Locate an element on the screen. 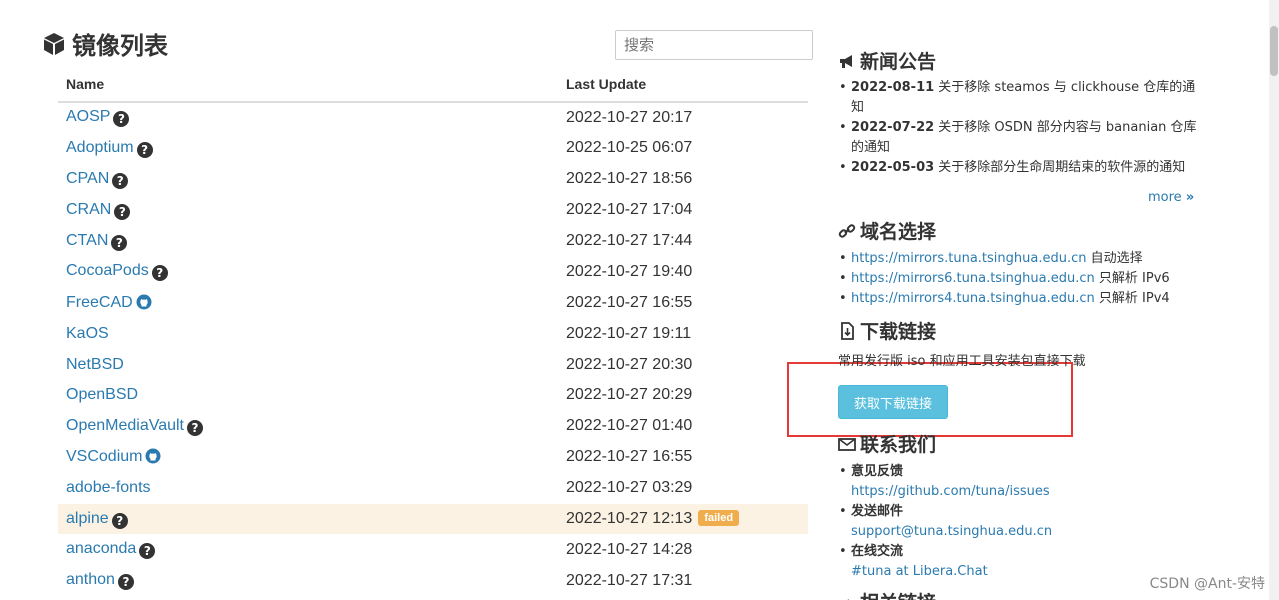 Image resolution: width=1279 pixels, height=600 pixels. last-update-cell: 2022-10-27 12:13 failed is located at coordinates (683, 519).